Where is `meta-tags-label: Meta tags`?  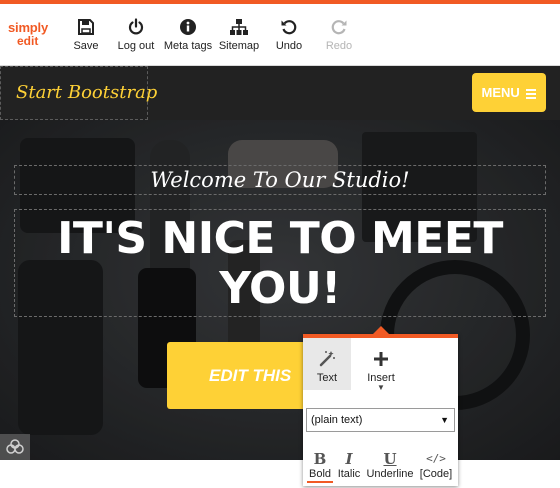
meta-tags-label: Meta tags is located at coordinates (188, 46).